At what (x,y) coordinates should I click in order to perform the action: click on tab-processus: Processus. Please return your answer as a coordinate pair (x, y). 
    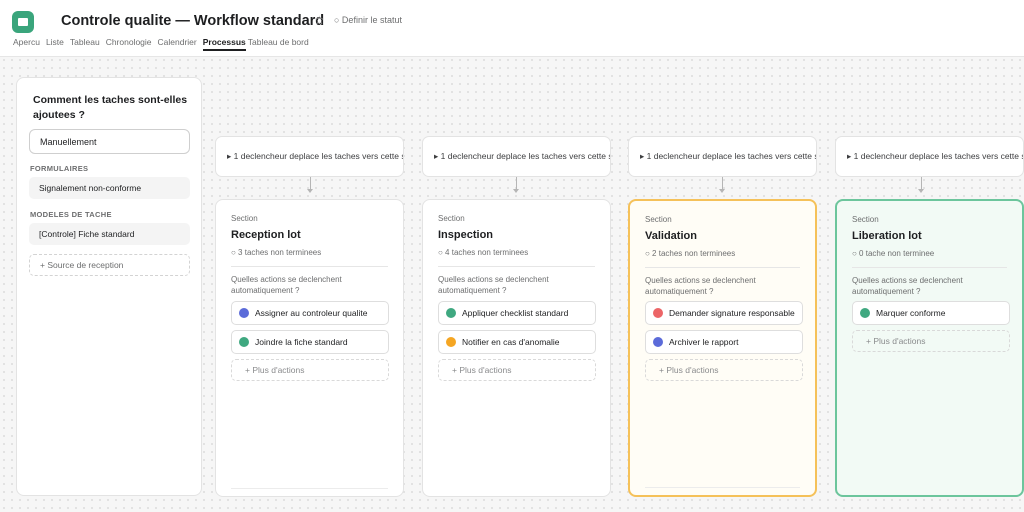
    Looking at the image, I should click on (224, 44).